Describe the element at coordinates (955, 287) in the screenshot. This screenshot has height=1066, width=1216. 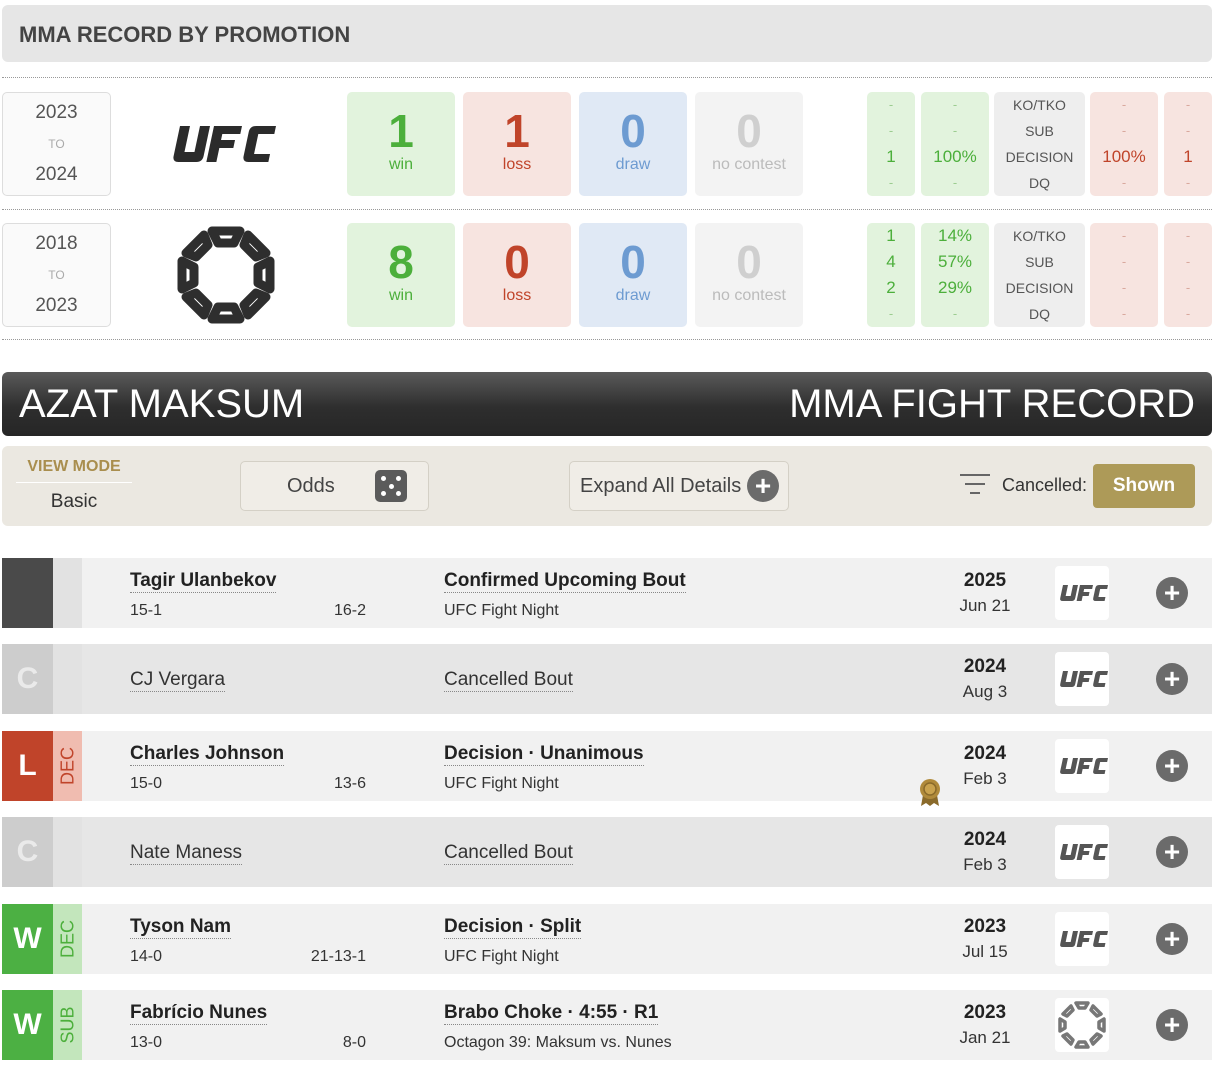
I see `method-value: 29%` at that location.